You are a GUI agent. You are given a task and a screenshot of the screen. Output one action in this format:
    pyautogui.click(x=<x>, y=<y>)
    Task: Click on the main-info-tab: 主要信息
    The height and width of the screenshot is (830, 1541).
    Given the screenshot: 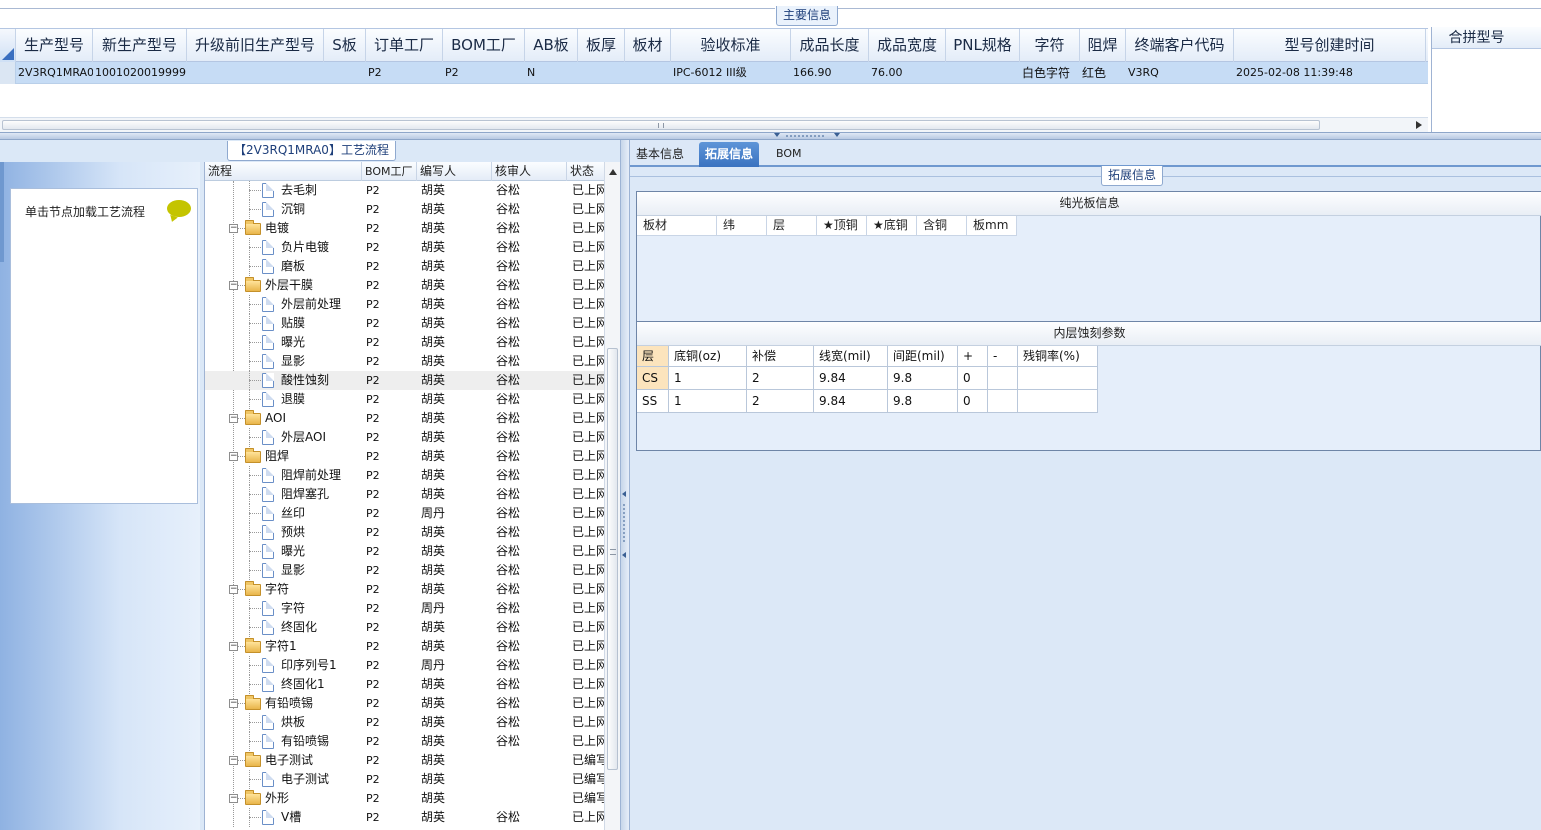 What is the action you would take?
    pyautogui.click(x=807, y=16)
    